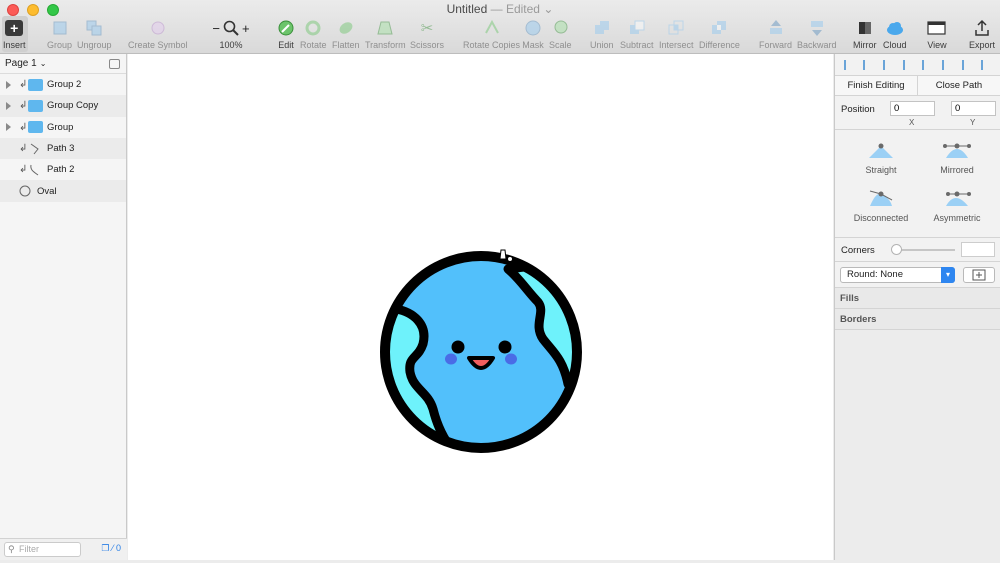 The image size is (1000, 563). What do you see at coordinates (533, 35) in the screenshot?
I see `mask-button: Mask` at bounding box center [533, 35].